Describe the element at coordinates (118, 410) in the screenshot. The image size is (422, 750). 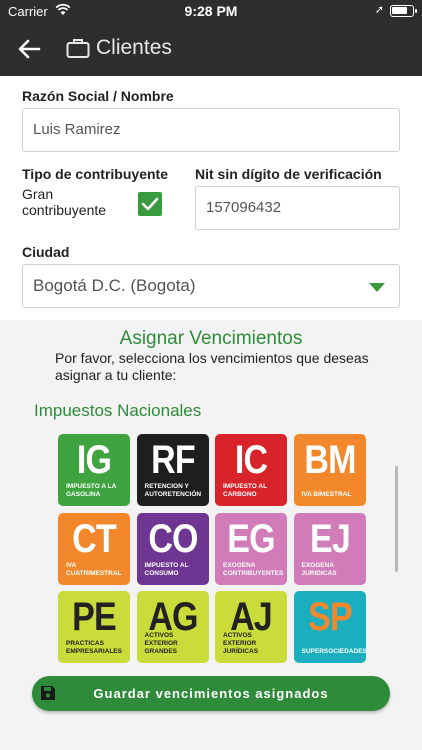
I see `section-title: Impuestos Nacionales` at that location.